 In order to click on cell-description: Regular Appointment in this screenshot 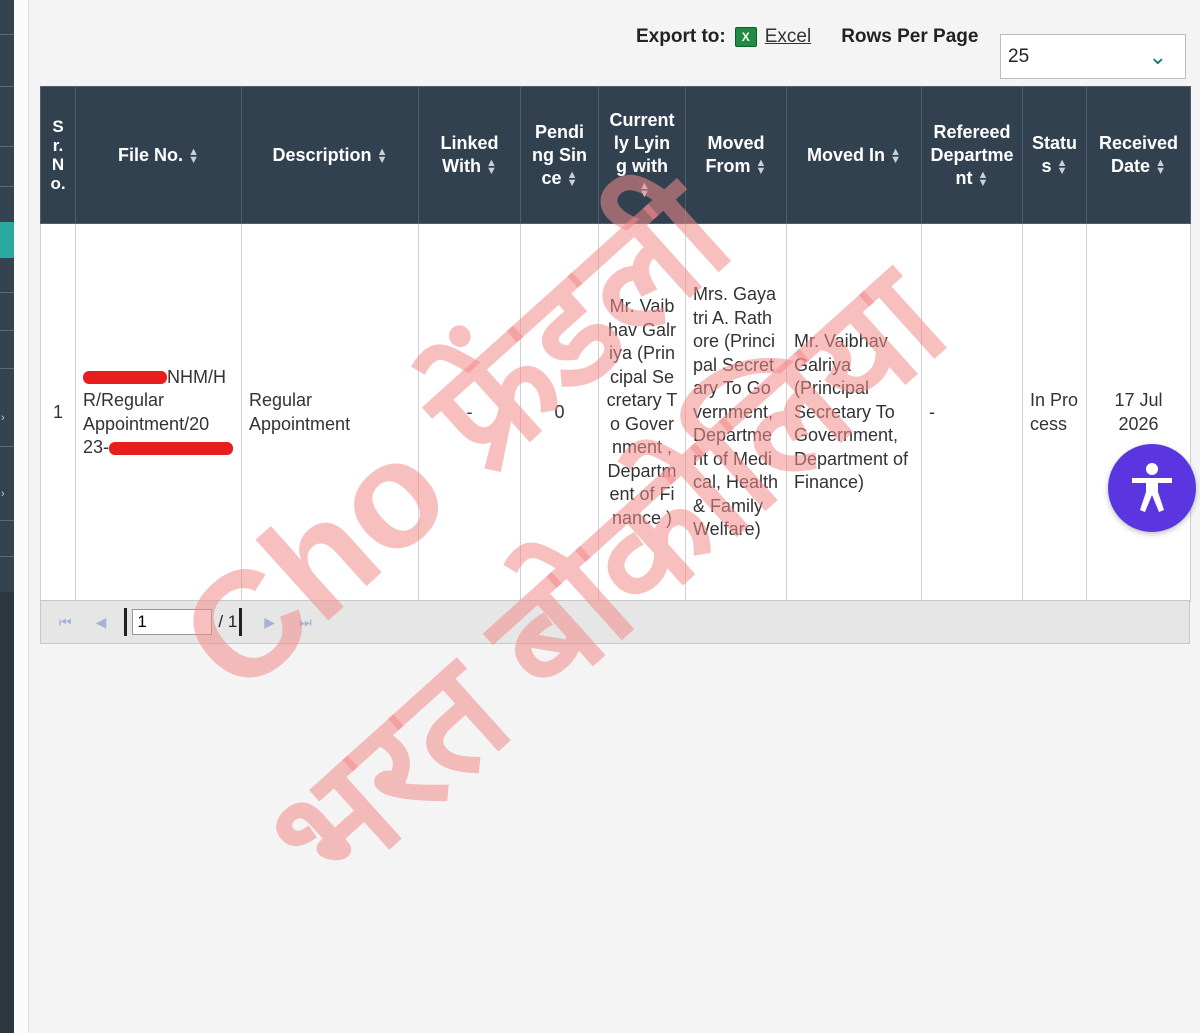, I will do `click(330, 412)`.